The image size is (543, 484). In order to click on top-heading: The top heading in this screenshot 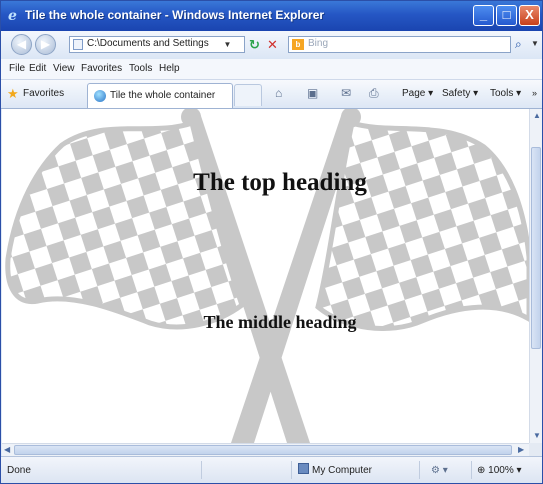, I will do `click(280, 182)`.